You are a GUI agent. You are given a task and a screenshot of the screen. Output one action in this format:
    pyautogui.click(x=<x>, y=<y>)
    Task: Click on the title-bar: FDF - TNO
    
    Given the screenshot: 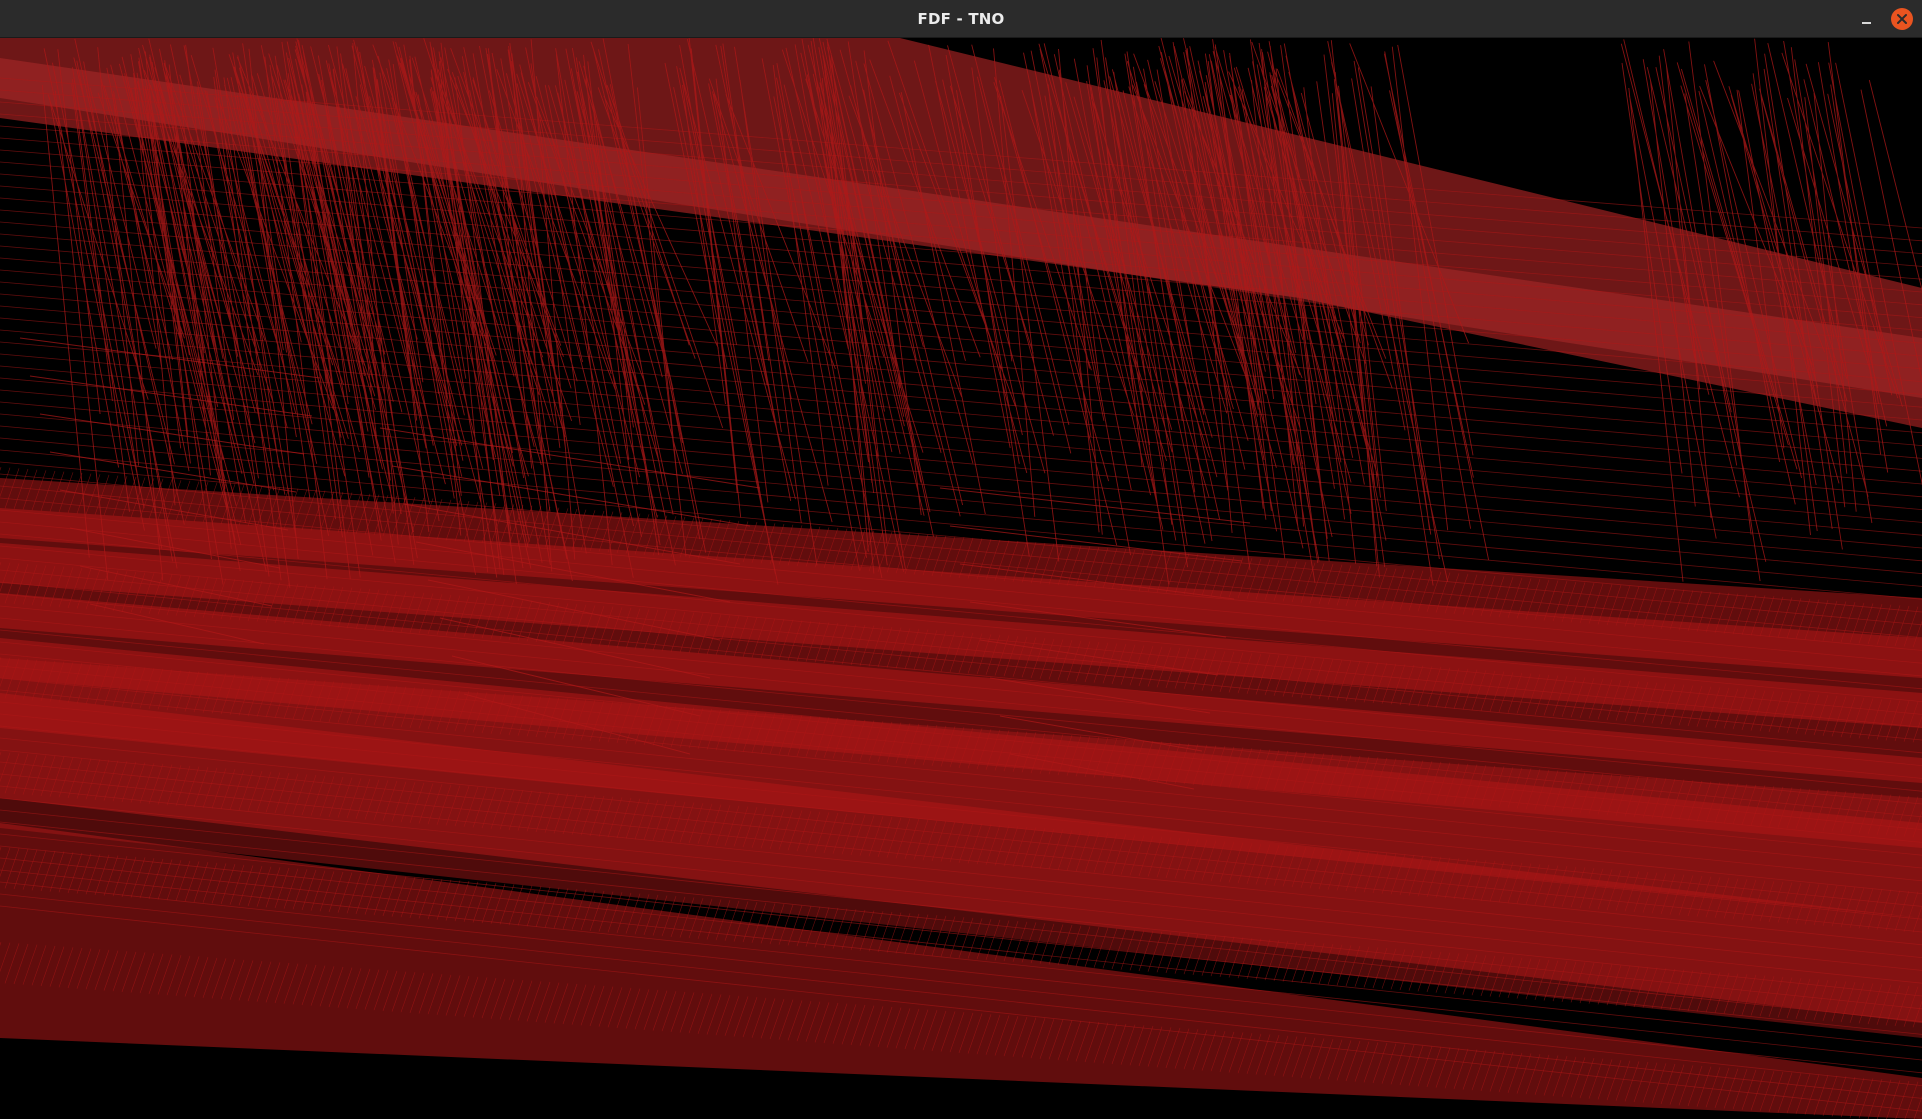 What is the action you would take?
    pyautogui.click(x=961, y=19)
    